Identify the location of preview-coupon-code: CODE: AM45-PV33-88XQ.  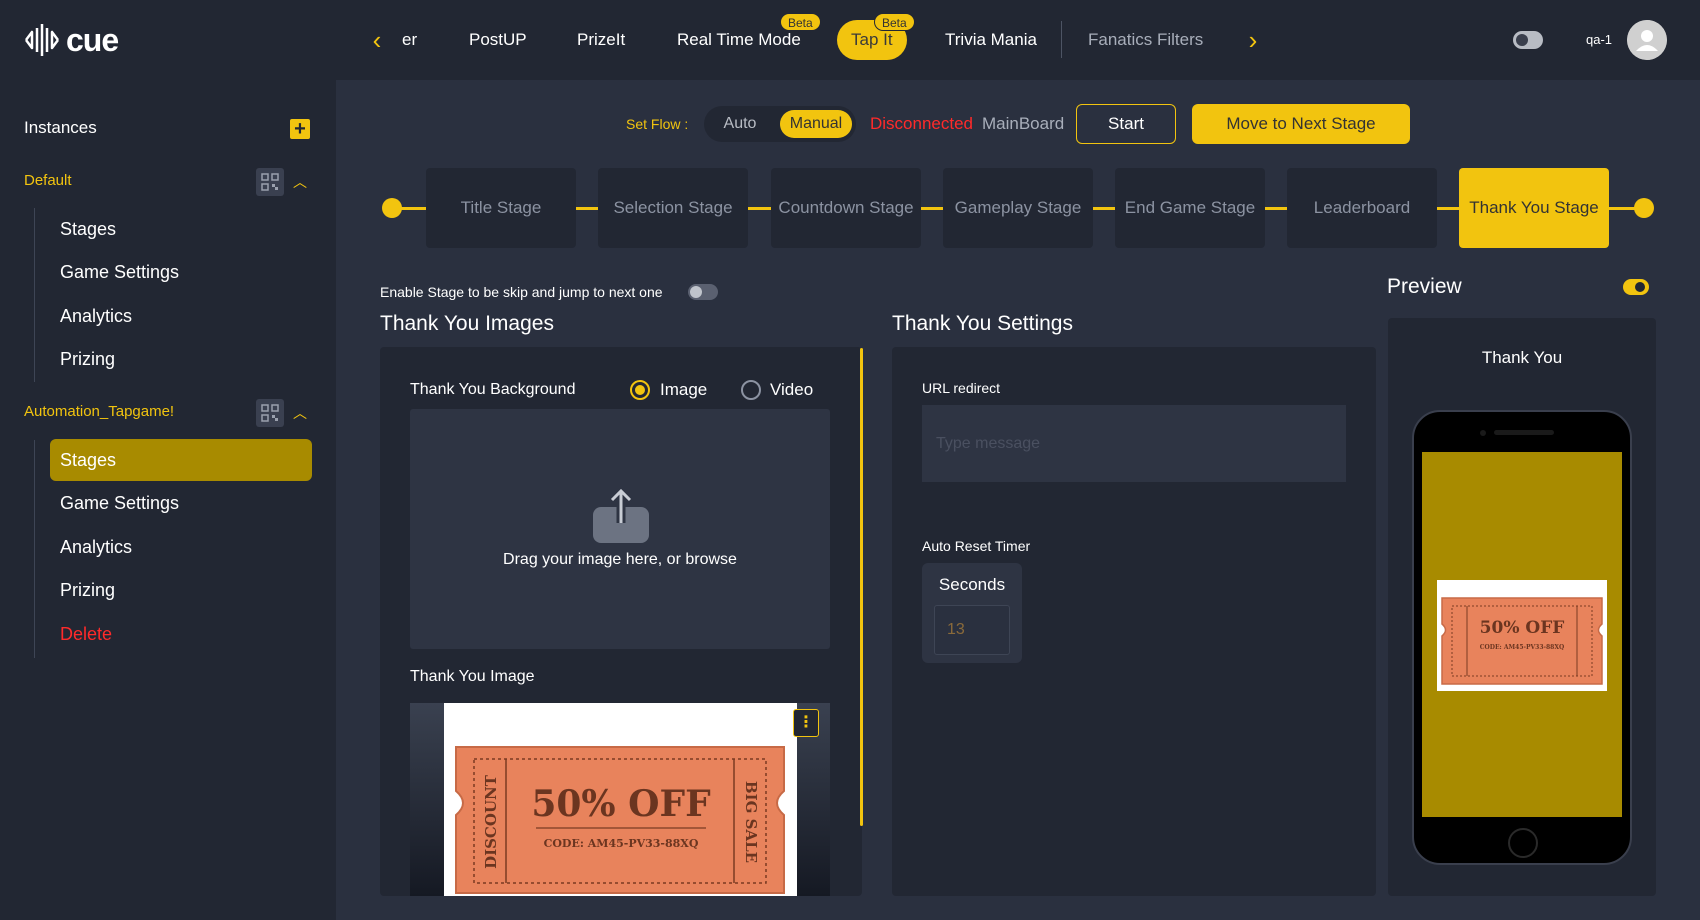
(1522, 647).